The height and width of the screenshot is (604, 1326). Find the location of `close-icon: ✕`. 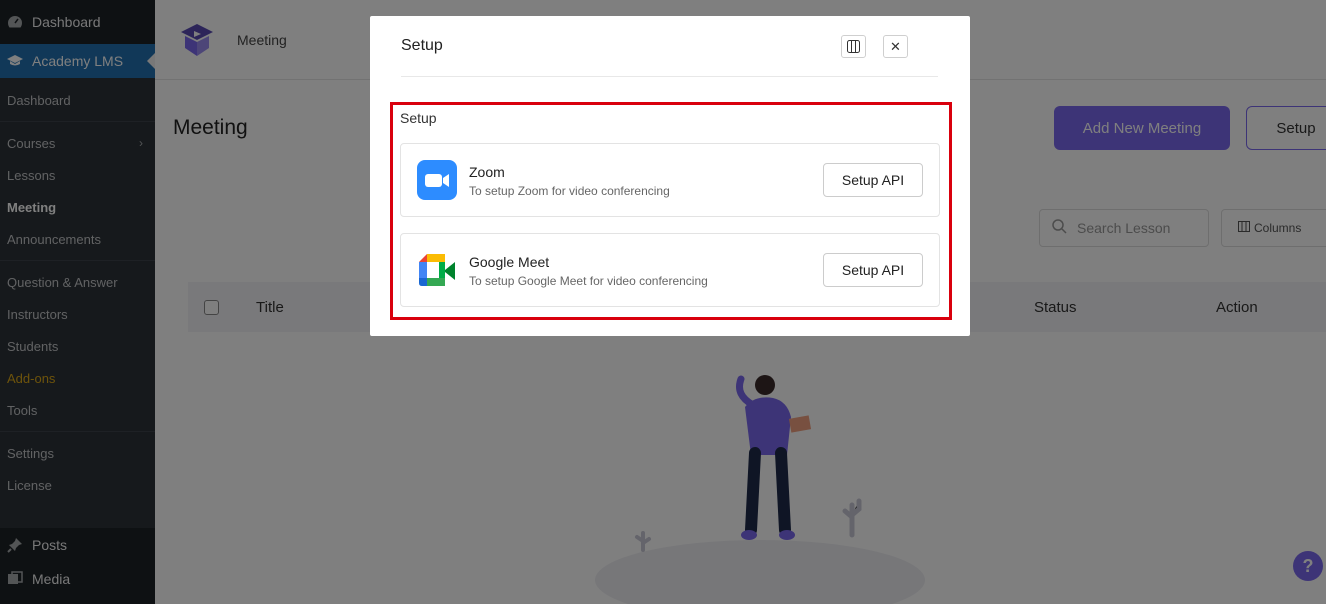

close-icon: ✕ is located at coordinates (895, 46).